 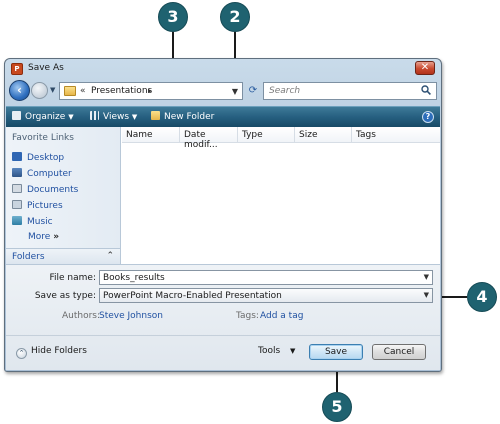 What do you see at coordinates (426, 90) in the screenshot?
I see `search-icon` at bounding box center [426, 90].